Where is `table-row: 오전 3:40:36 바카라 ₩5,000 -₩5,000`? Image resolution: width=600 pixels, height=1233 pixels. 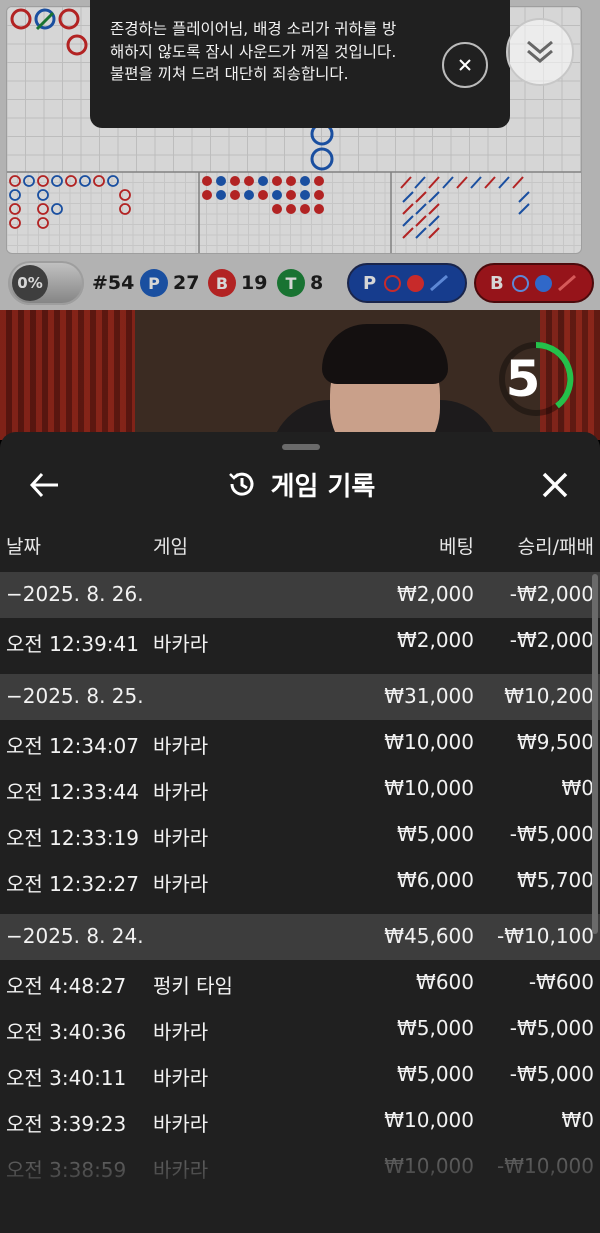
table-row: 오전 3:40:36 바카라 ₩5,000 -₩5,000 is located at coordinates (300, 1029).